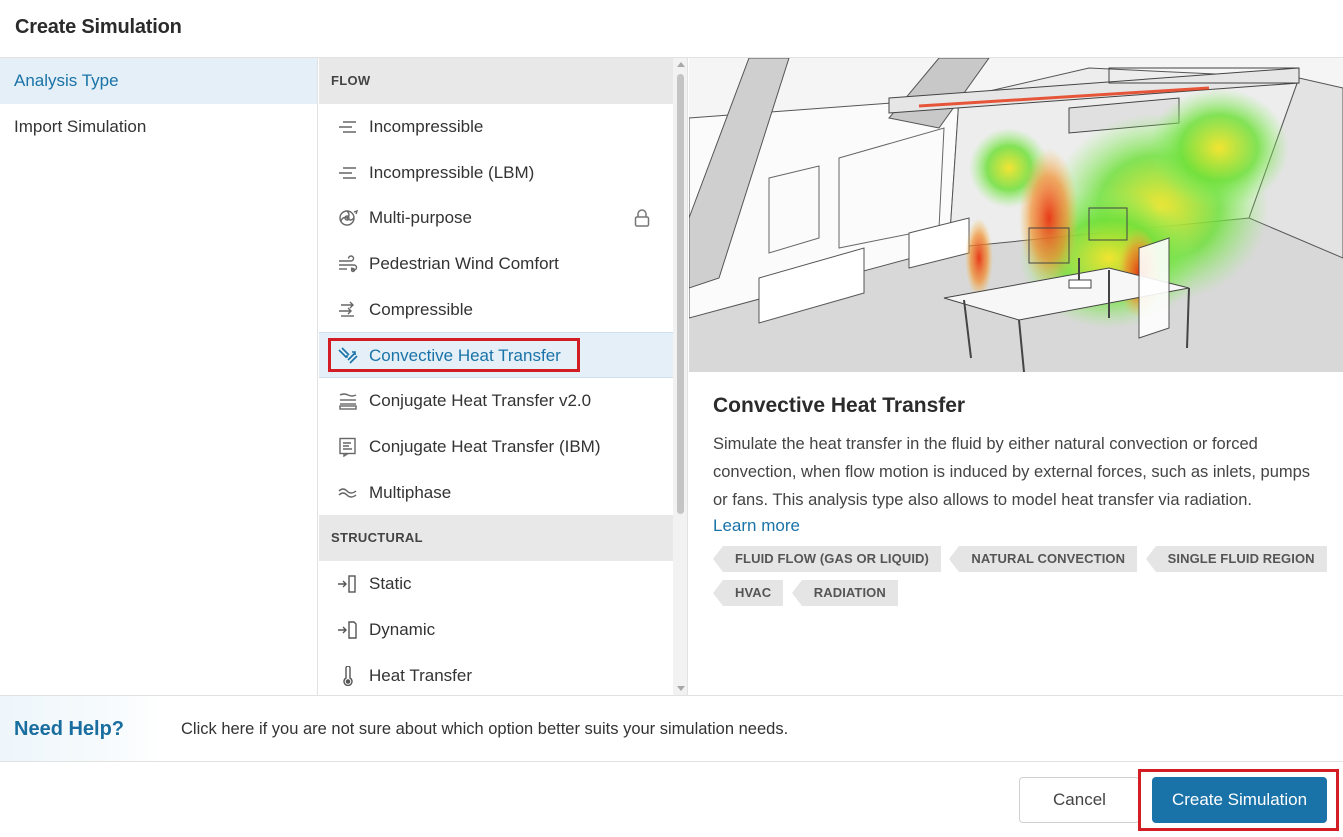 This screenshot has width=1343, height=837. What do you see at coordinates (485, 446) in the screenshot?
I see `analysis-item-label: Conjugate Heat Transfer (IBM)` at bounding box center [485, 446].